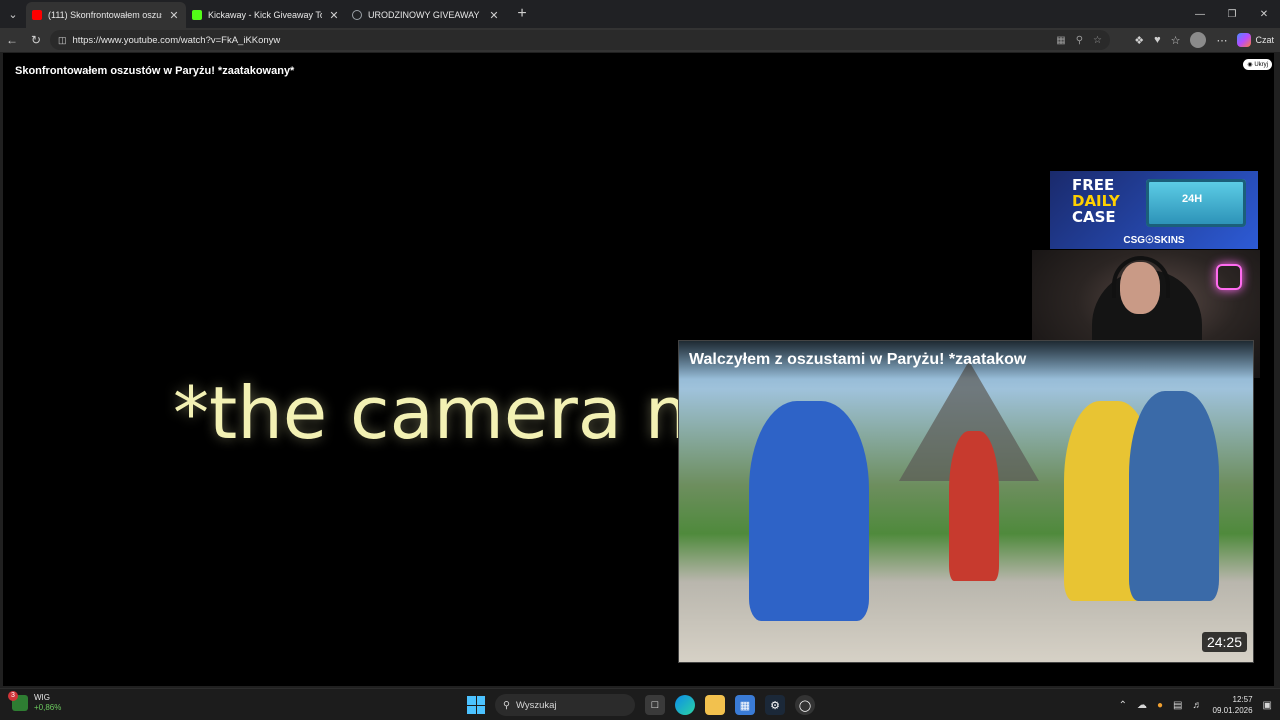 This screenshot has height=720, width=1280. I want to click on stock-chart-icon: 3, so click(18, 701).